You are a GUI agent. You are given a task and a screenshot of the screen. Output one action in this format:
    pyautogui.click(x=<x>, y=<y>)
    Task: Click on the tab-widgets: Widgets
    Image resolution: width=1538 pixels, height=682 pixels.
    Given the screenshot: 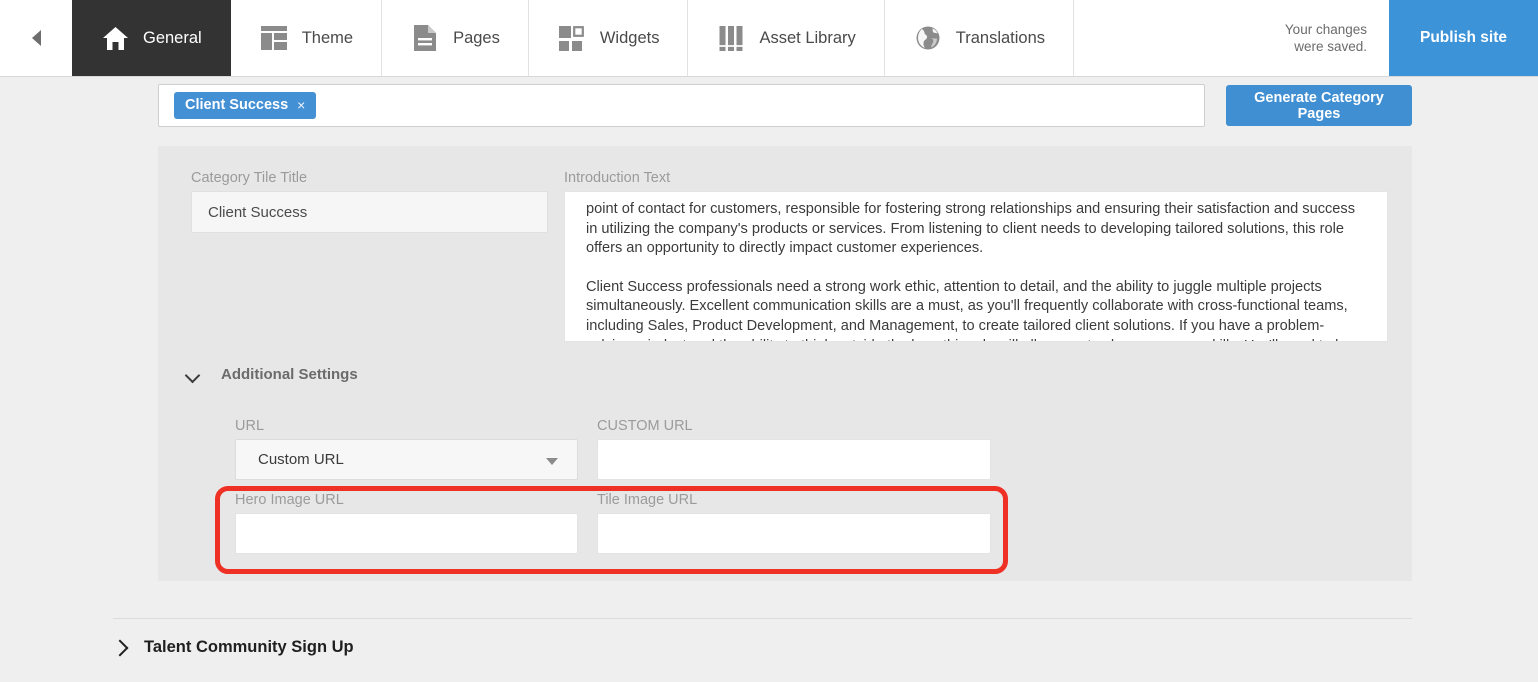 What is the action you would take?
    pyautogui.click(x=608, y=38)
    